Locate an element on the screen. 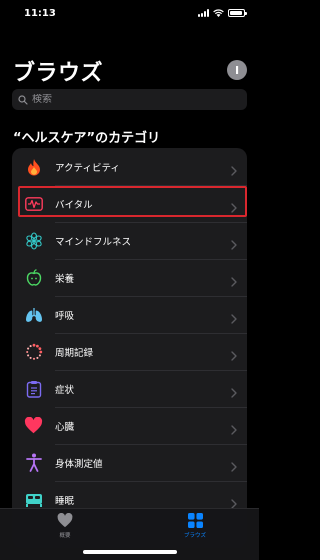  category-row: 症状 is located at coordinates (129, 388).